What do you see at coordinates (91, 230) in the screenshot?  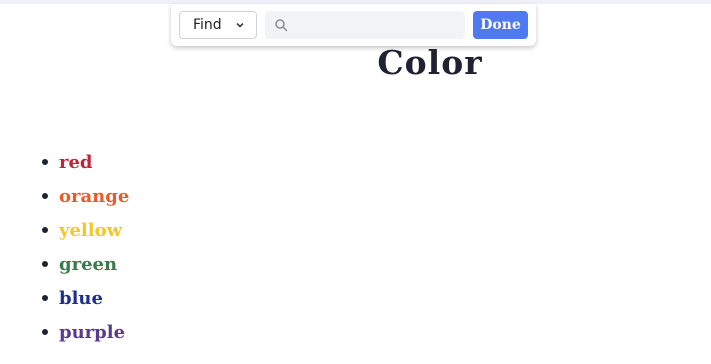 I see `color-label-yellow: yellow` at bounding box center [91, 230].